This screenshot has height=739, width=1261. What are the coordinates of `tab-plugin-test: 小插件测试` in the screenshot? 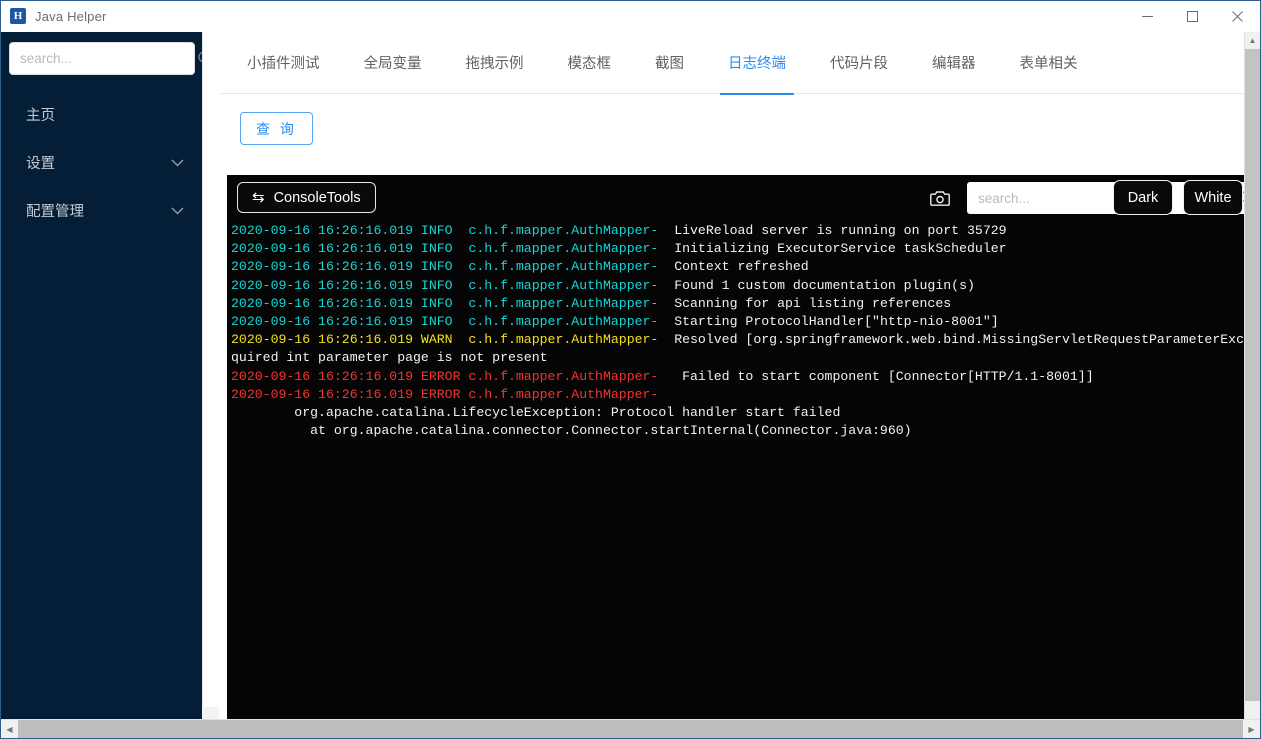 It's located at (283, 63).